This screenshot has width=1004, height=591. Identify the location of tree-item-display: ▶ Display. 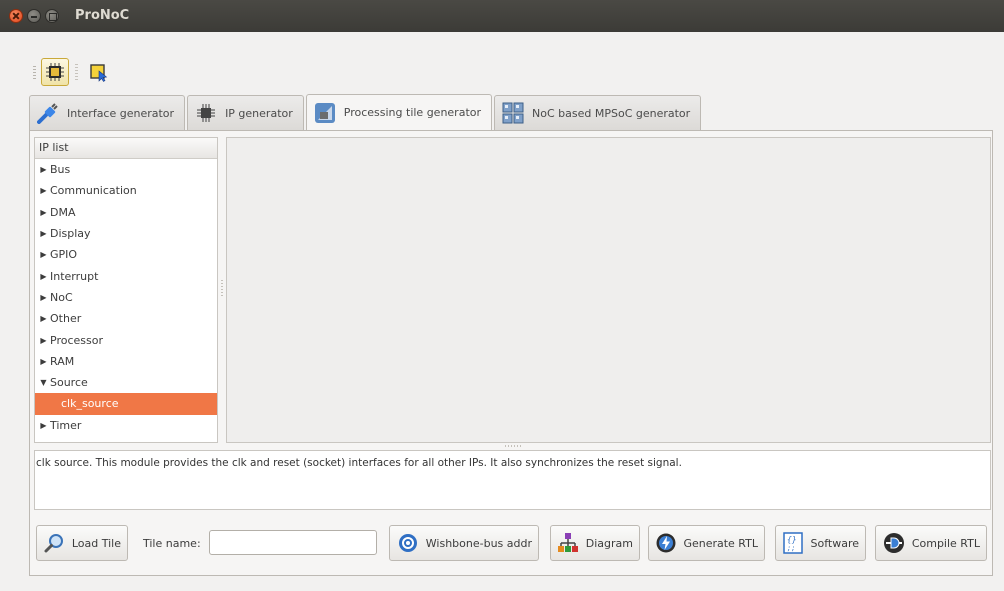
(126, 233).